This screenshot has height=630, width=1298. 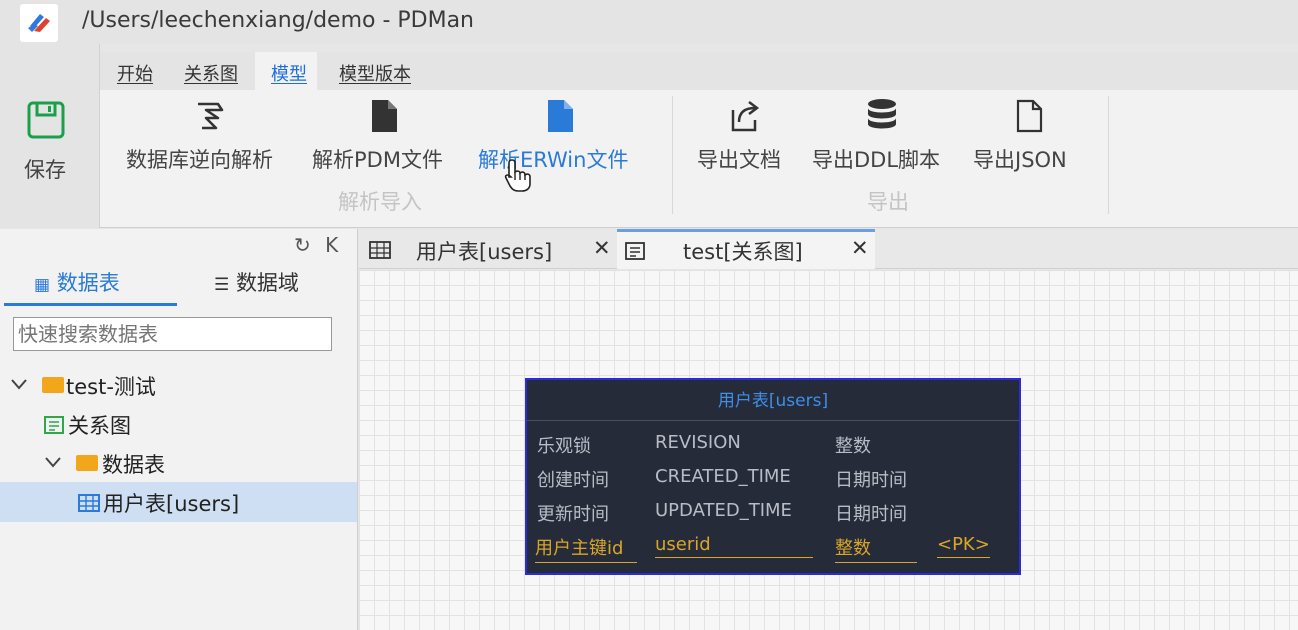 I want to click on entity-field-row: 乐观锁 REVISION 整数, so click(x=773, y=445).